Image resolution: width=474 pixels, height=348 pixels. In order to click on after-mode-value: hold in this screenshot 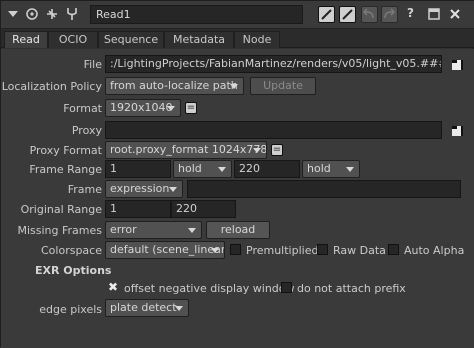, I will do `click(319, 168)`.